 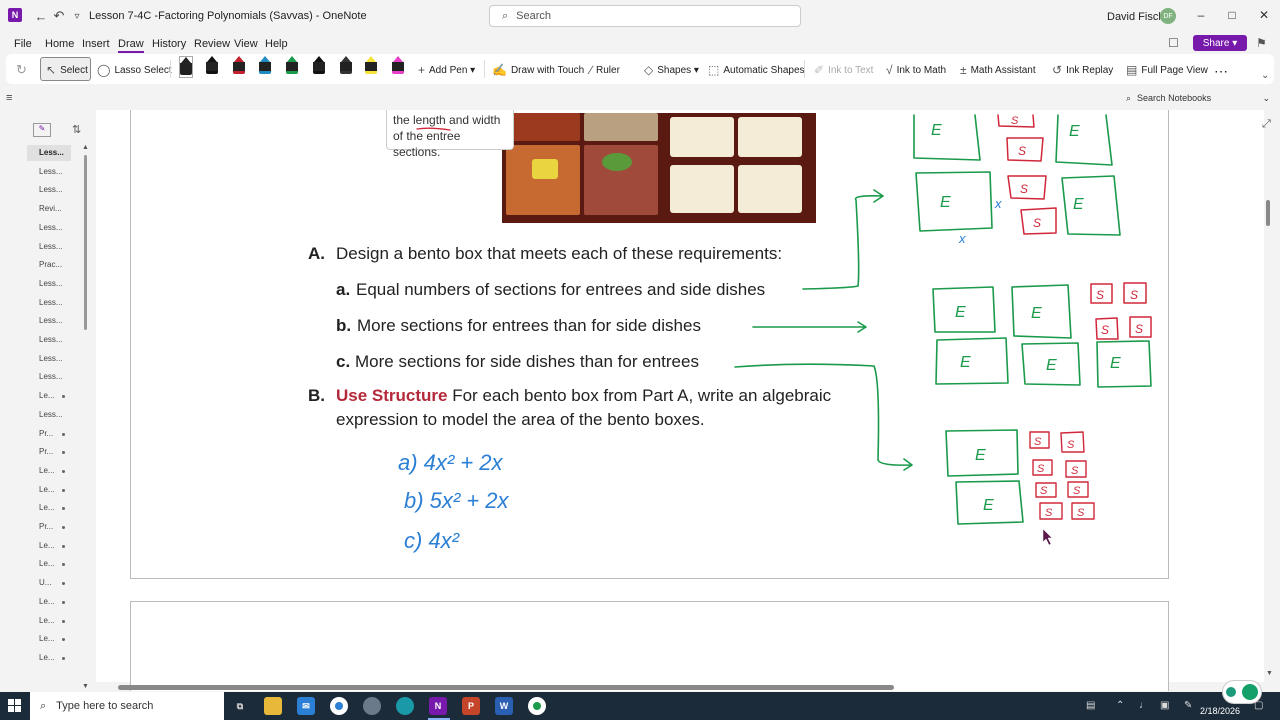 What do you see at coordinates (306, 706) in the screenshot?
I see `mail-icon: ✉` at bounding box center [306, 706].